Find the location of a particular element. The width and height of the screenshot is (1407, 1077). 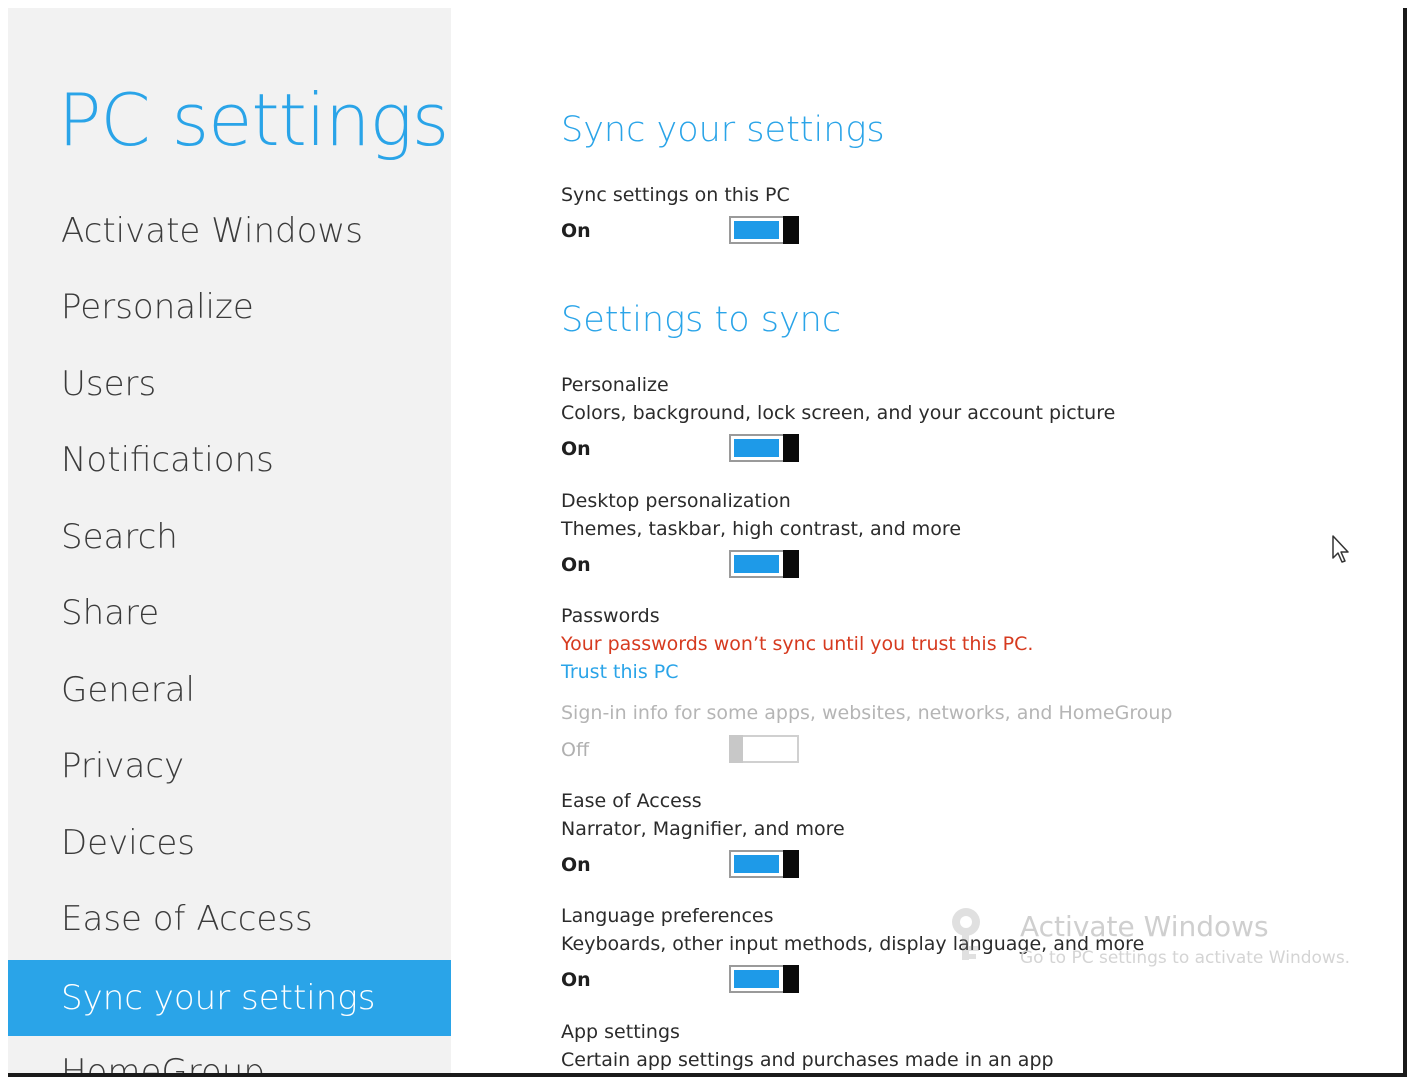

sidebar-item-users: Users is located at coordinates (229, 384).